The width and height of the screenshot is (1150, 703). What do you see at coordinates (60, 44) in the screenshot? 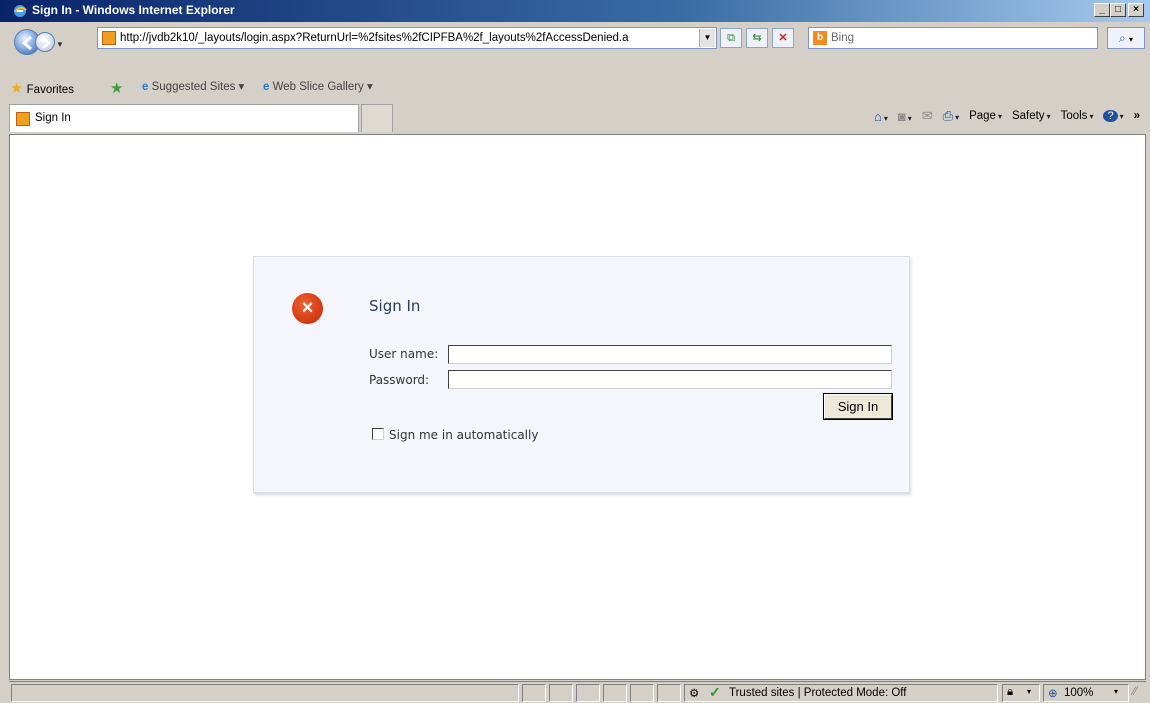
I see `history-dropdown-icon: ▼` at bounding box center [60, 44].